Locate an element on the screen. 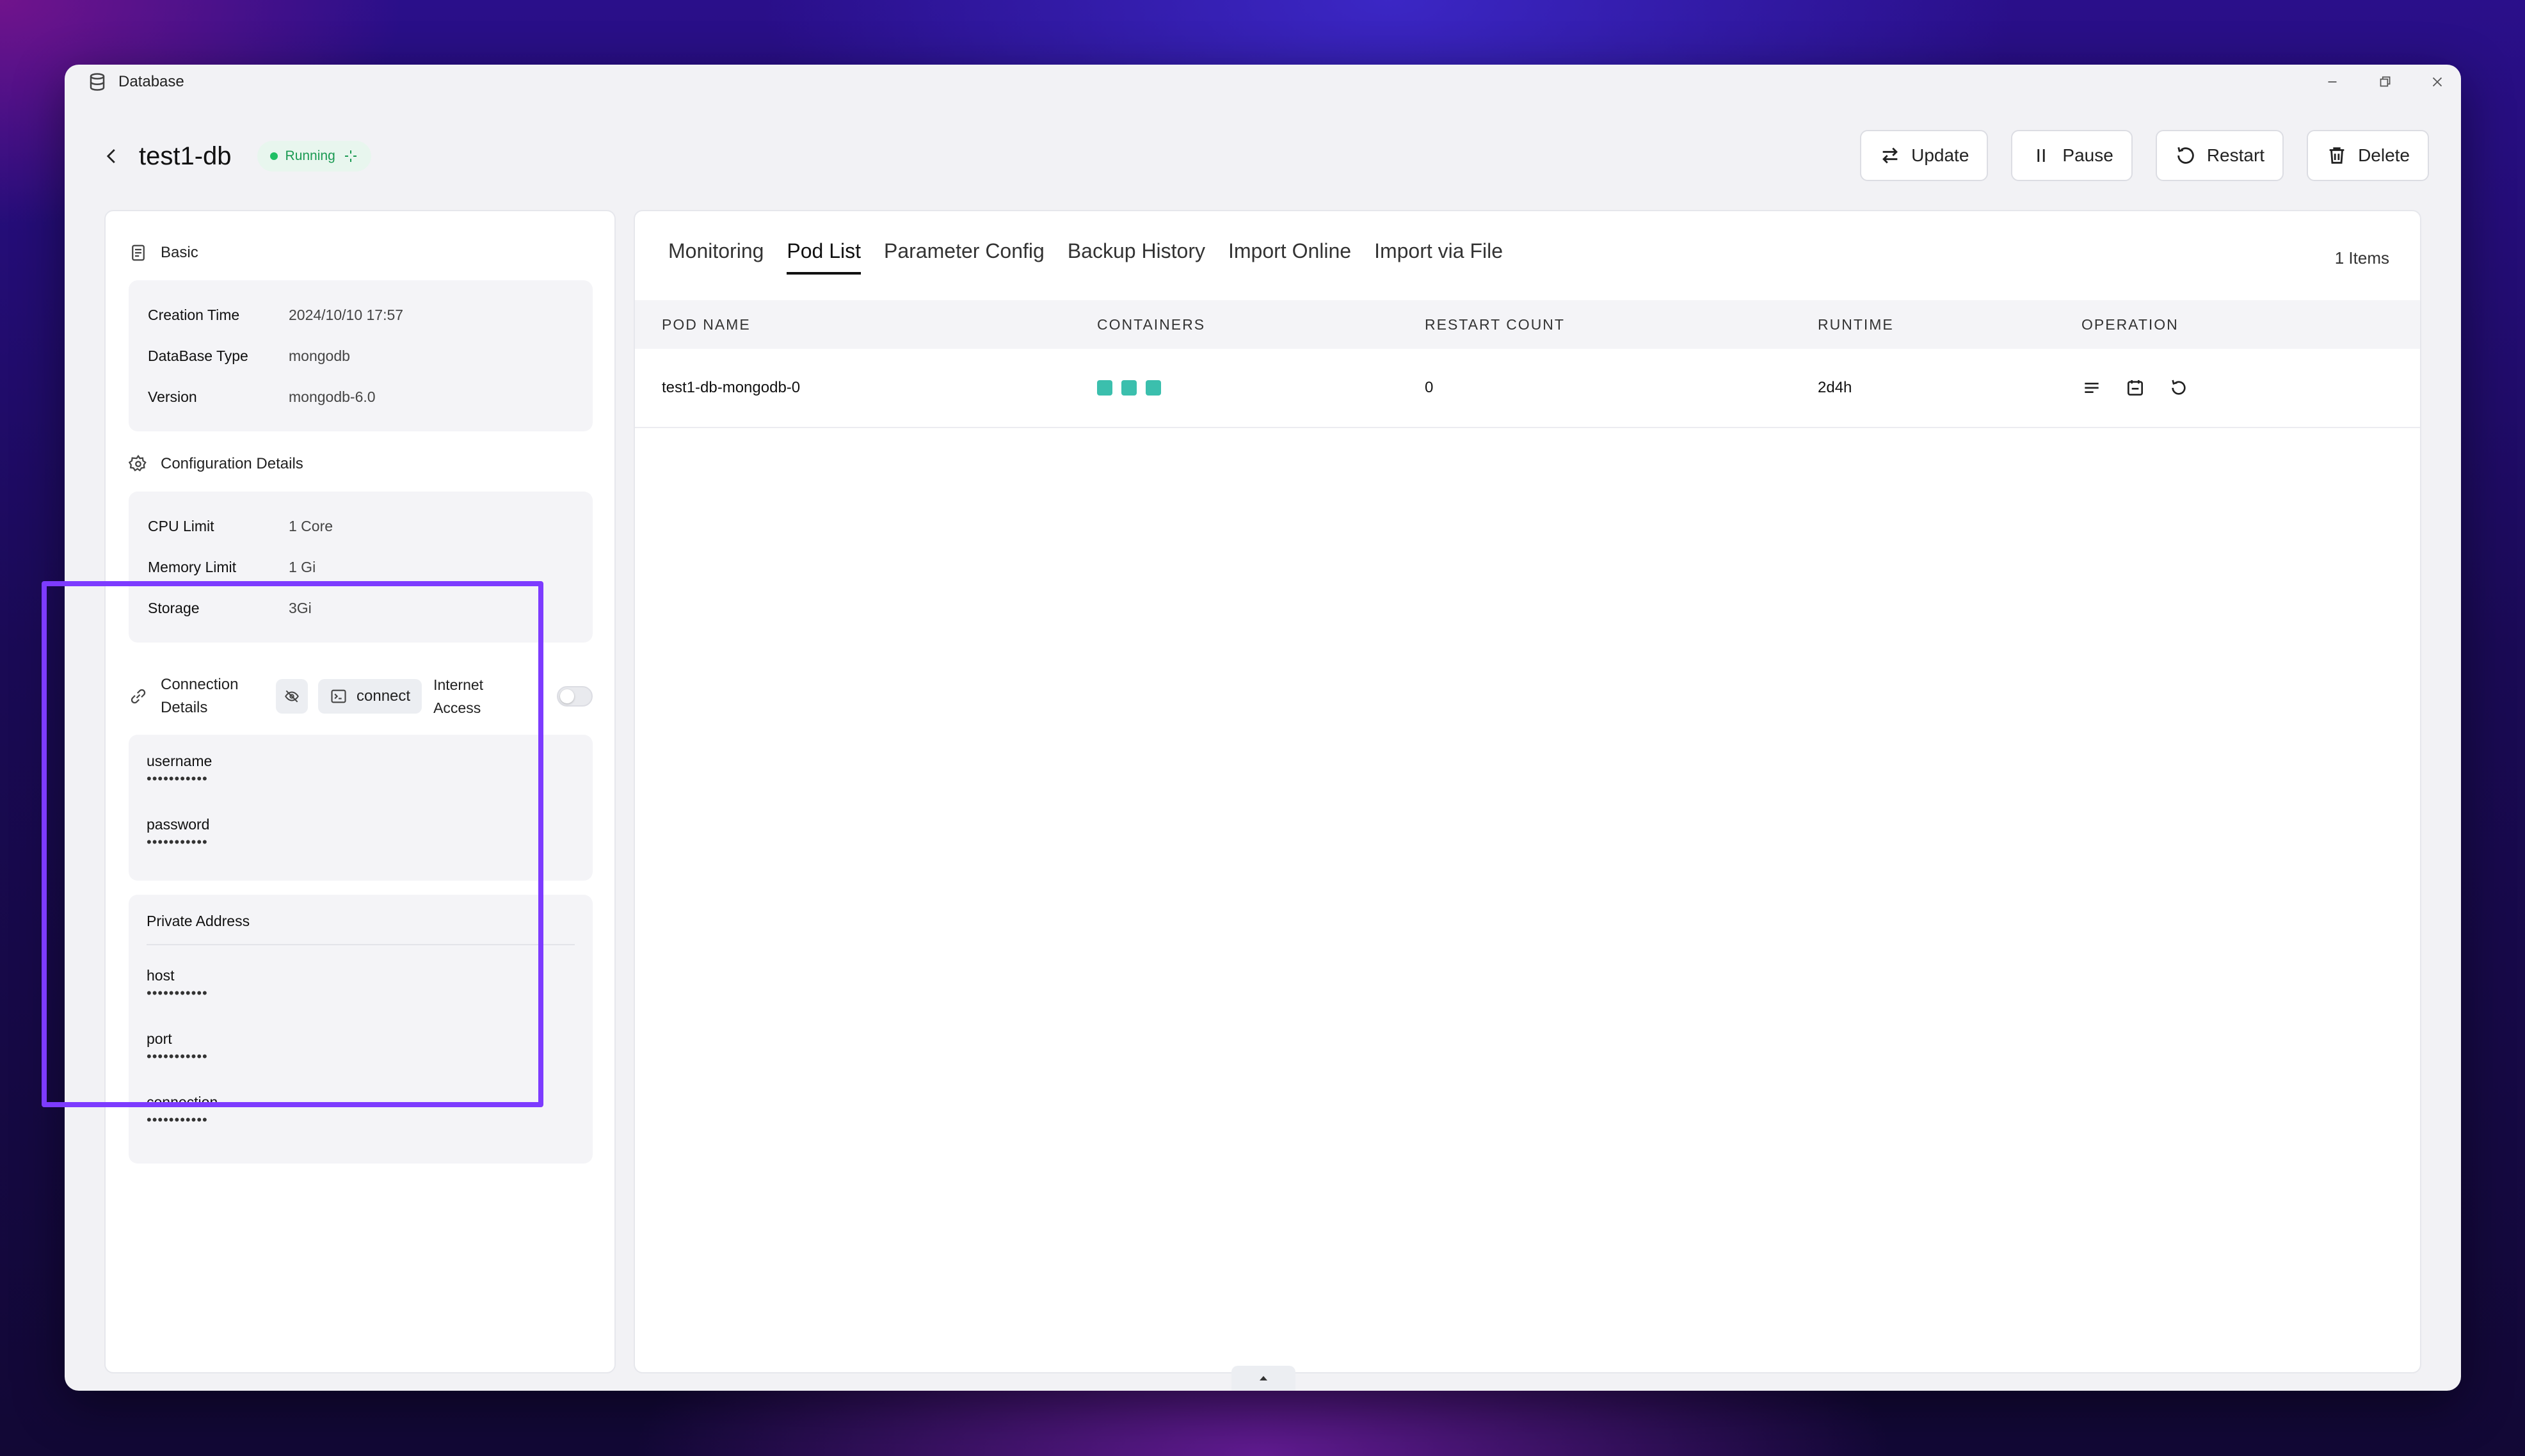 This screenshot has width=2525, height=1456. refresh-icon is located at coordinates (2178, 388).